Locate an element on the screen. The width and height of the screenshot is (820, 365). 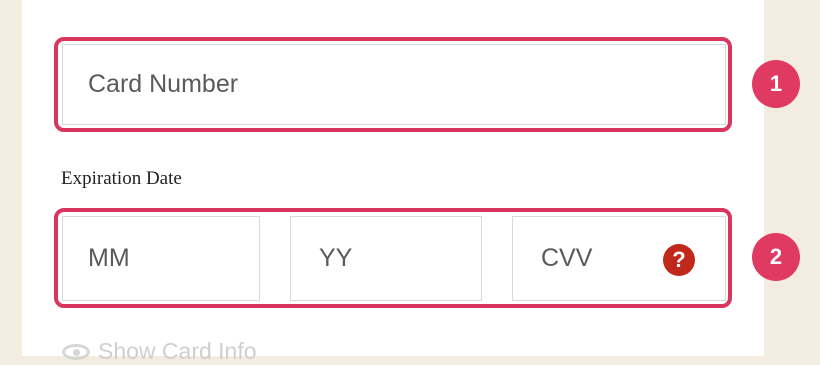
expiration-year-field-container is located at coordinates (386, 258).